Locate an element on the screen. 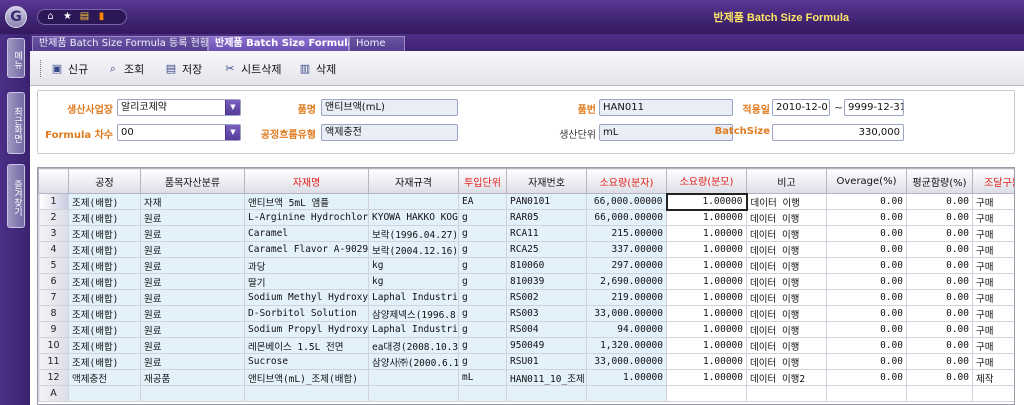 The width and height of the screenshot is (1024, 405). formula-no-select: 00 ▼ is located at coordinates (179, 132).